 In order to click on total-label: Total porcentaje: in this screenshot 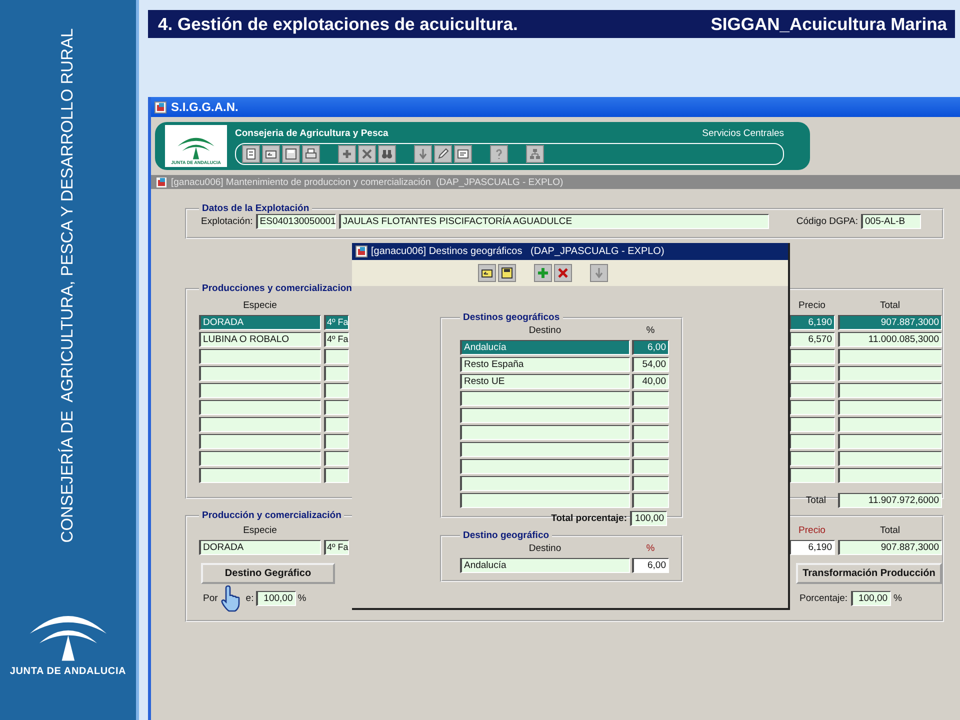, I will do `click(589, 518)`.